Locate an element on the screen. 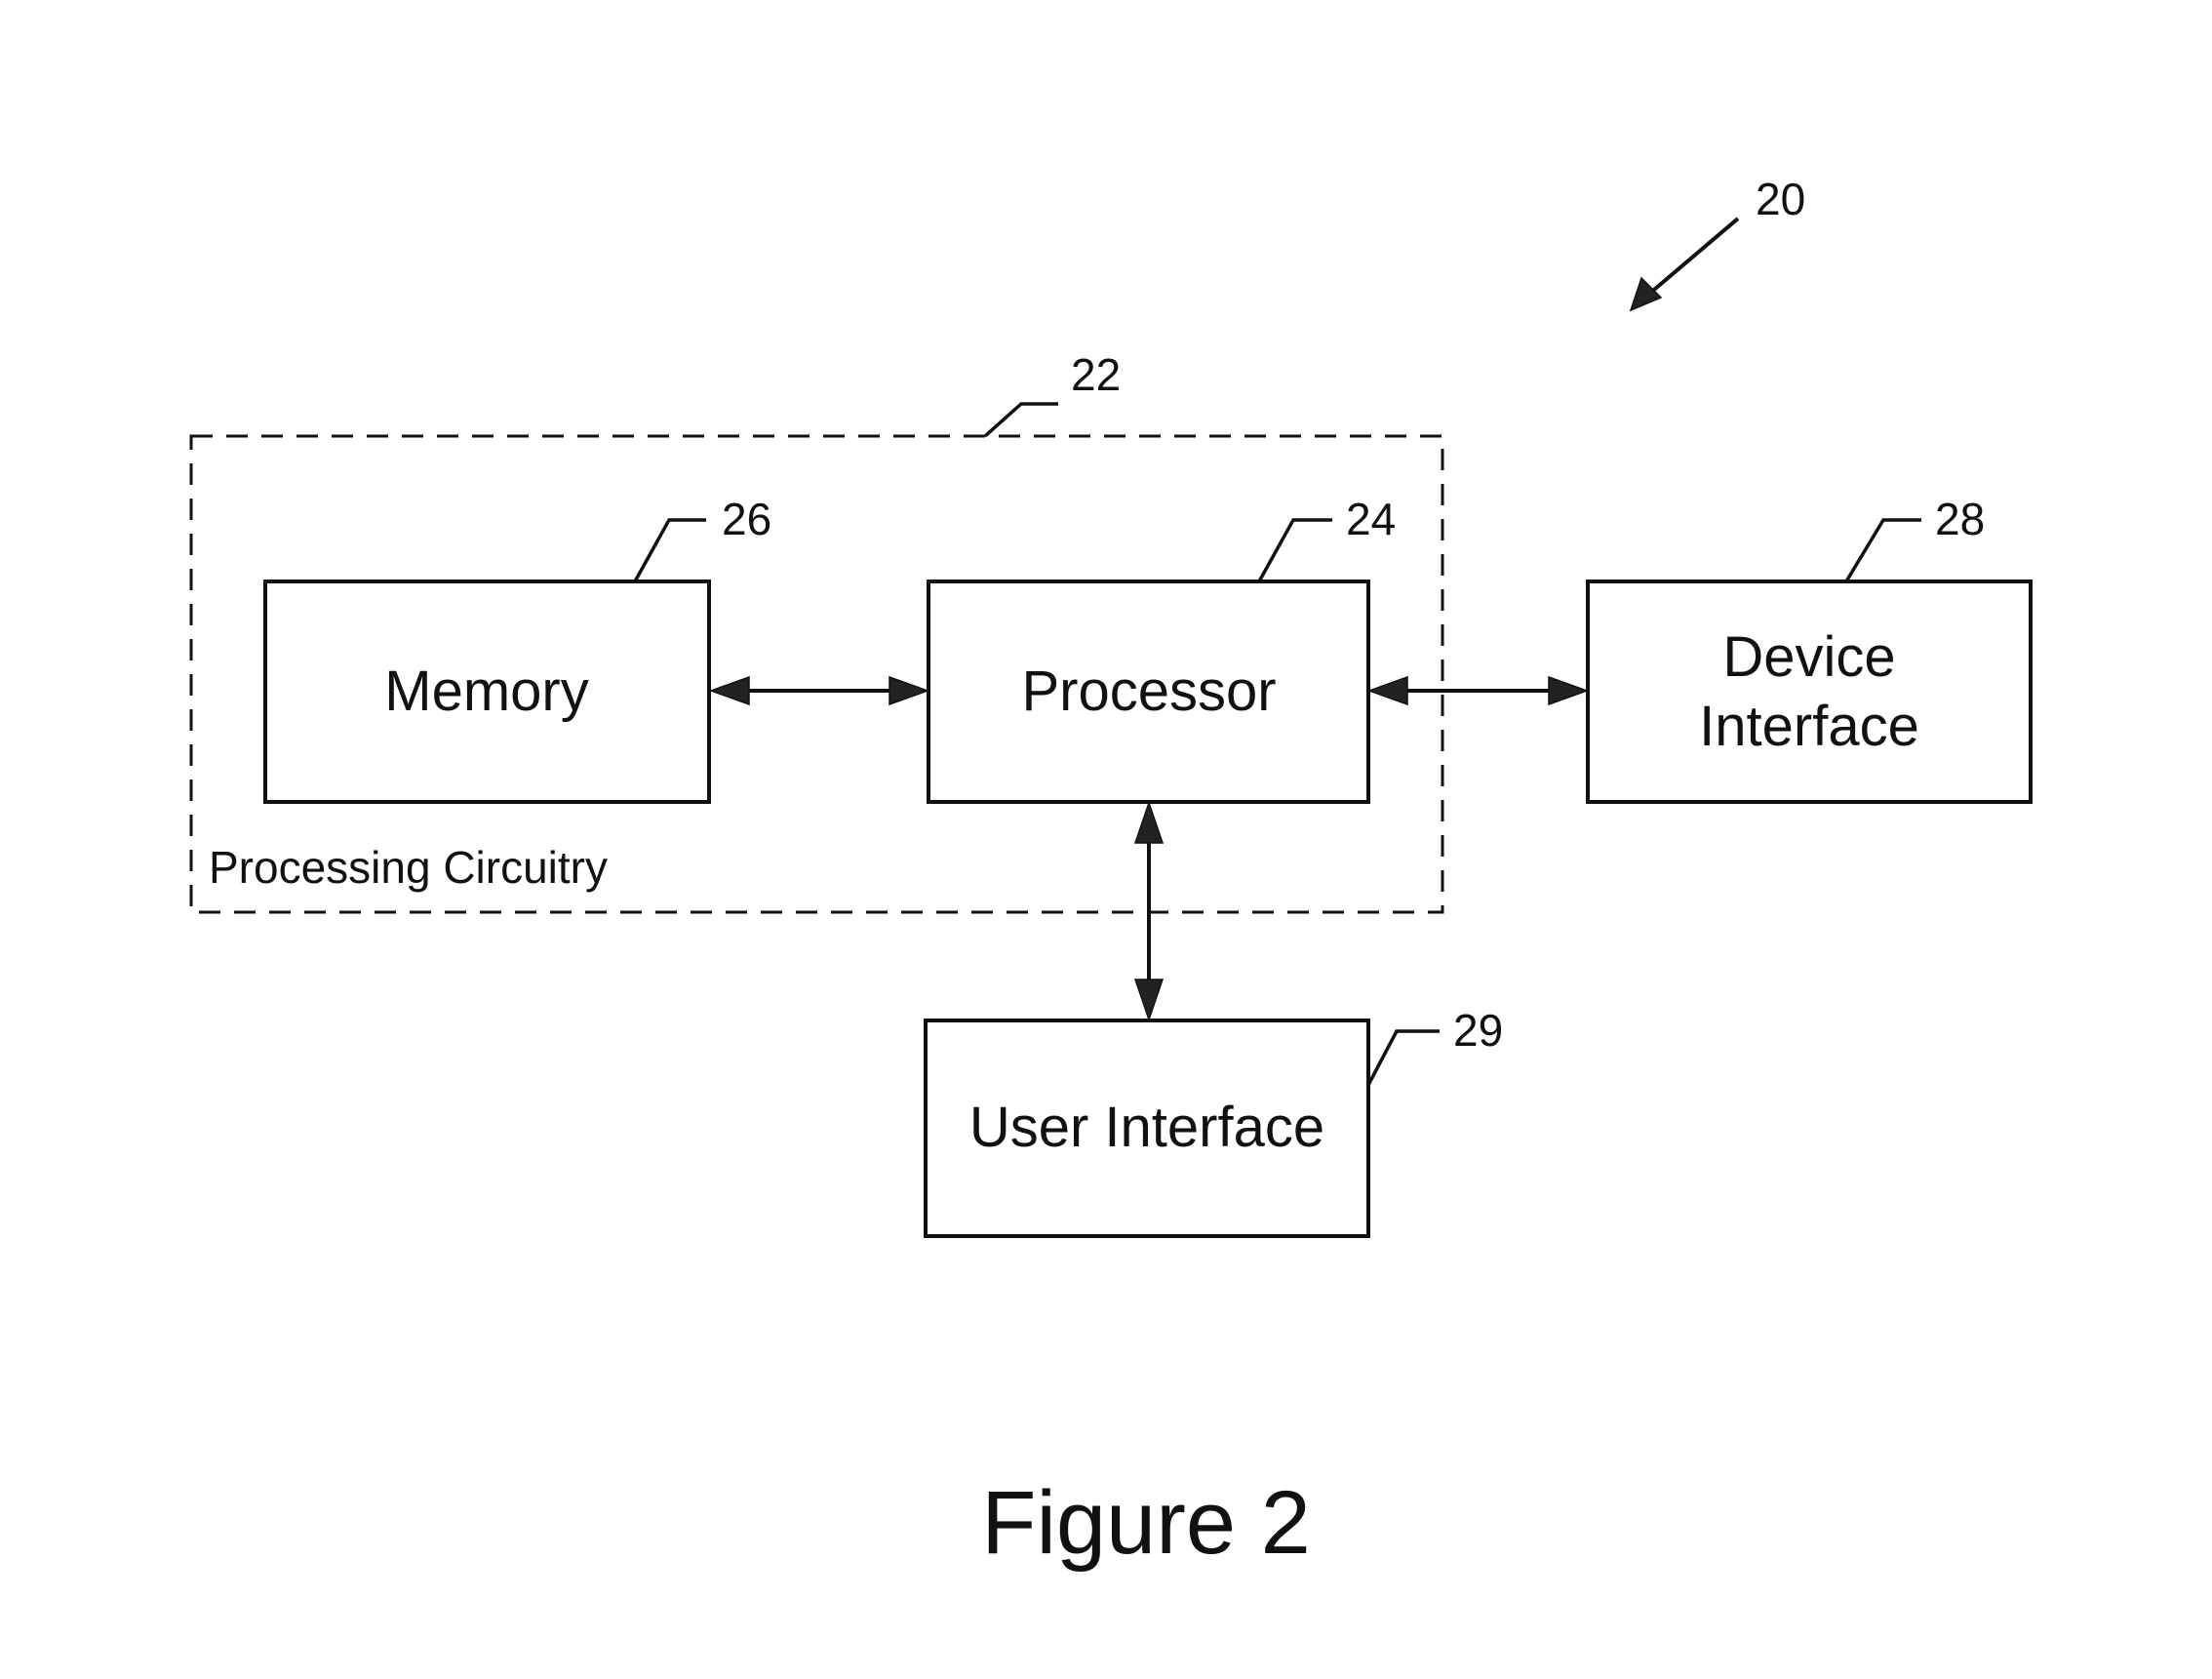  processor-block: Processor 24 is located at coordinates (1161, 649).